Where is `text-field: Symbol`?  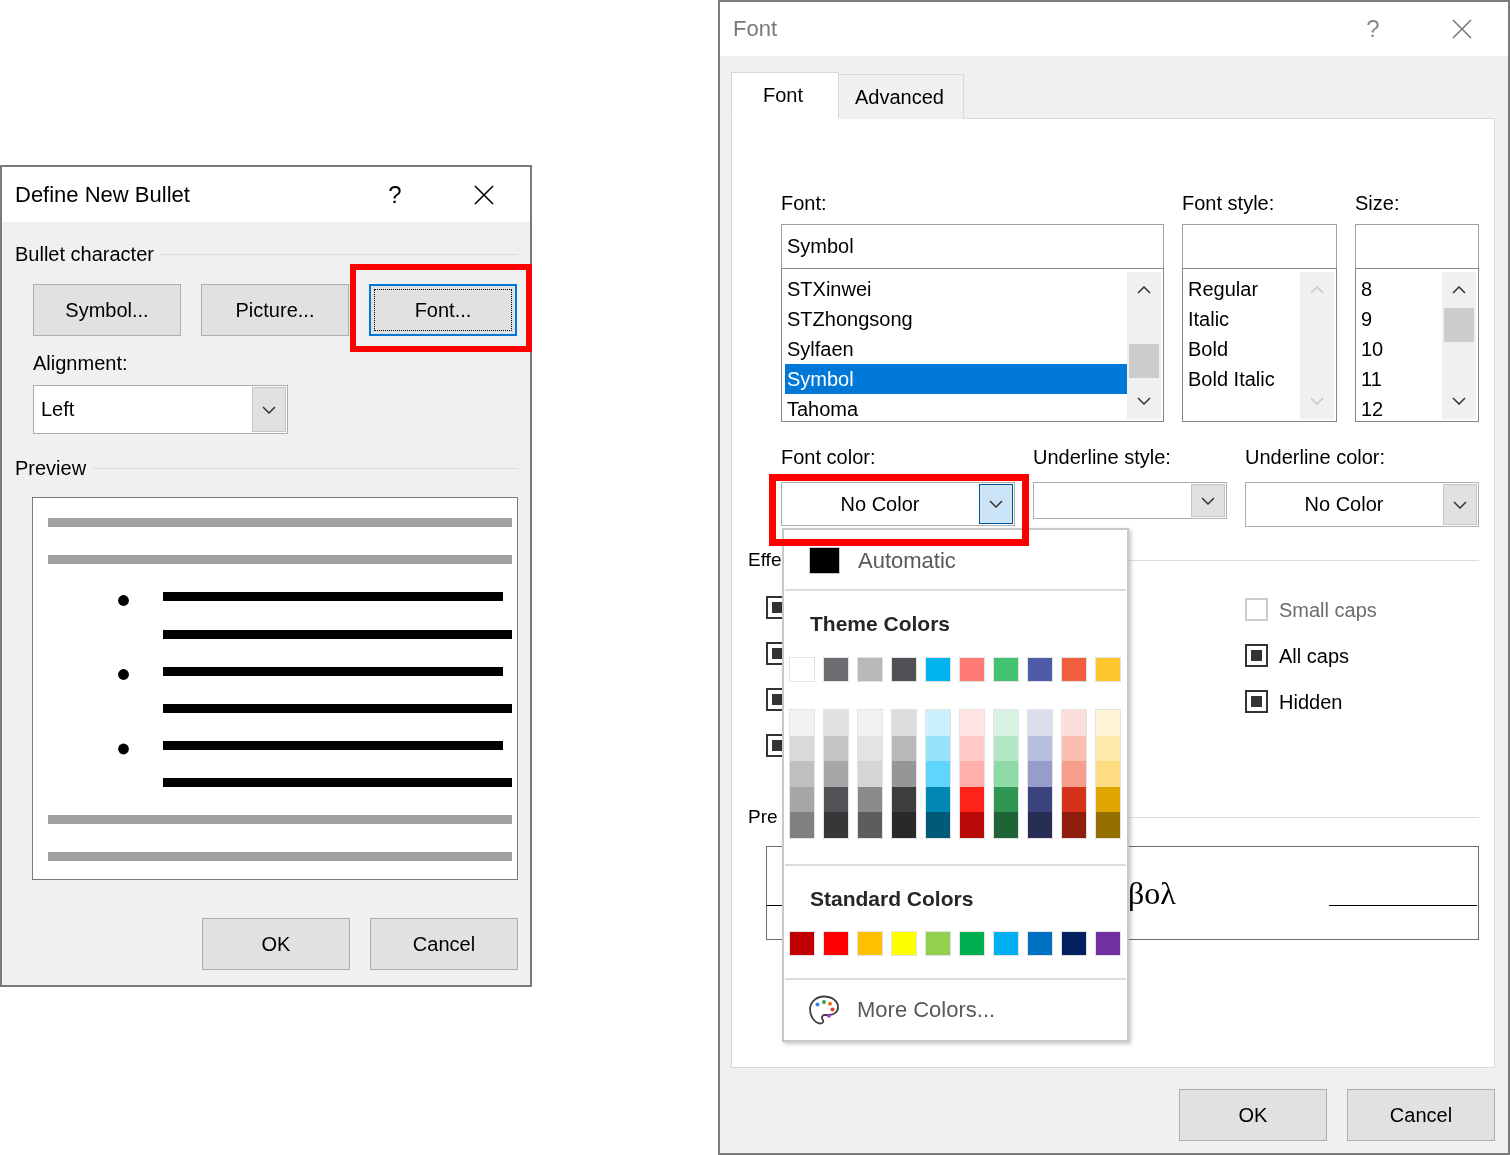
text-field: Symbol is located at coordinates (972, 246).